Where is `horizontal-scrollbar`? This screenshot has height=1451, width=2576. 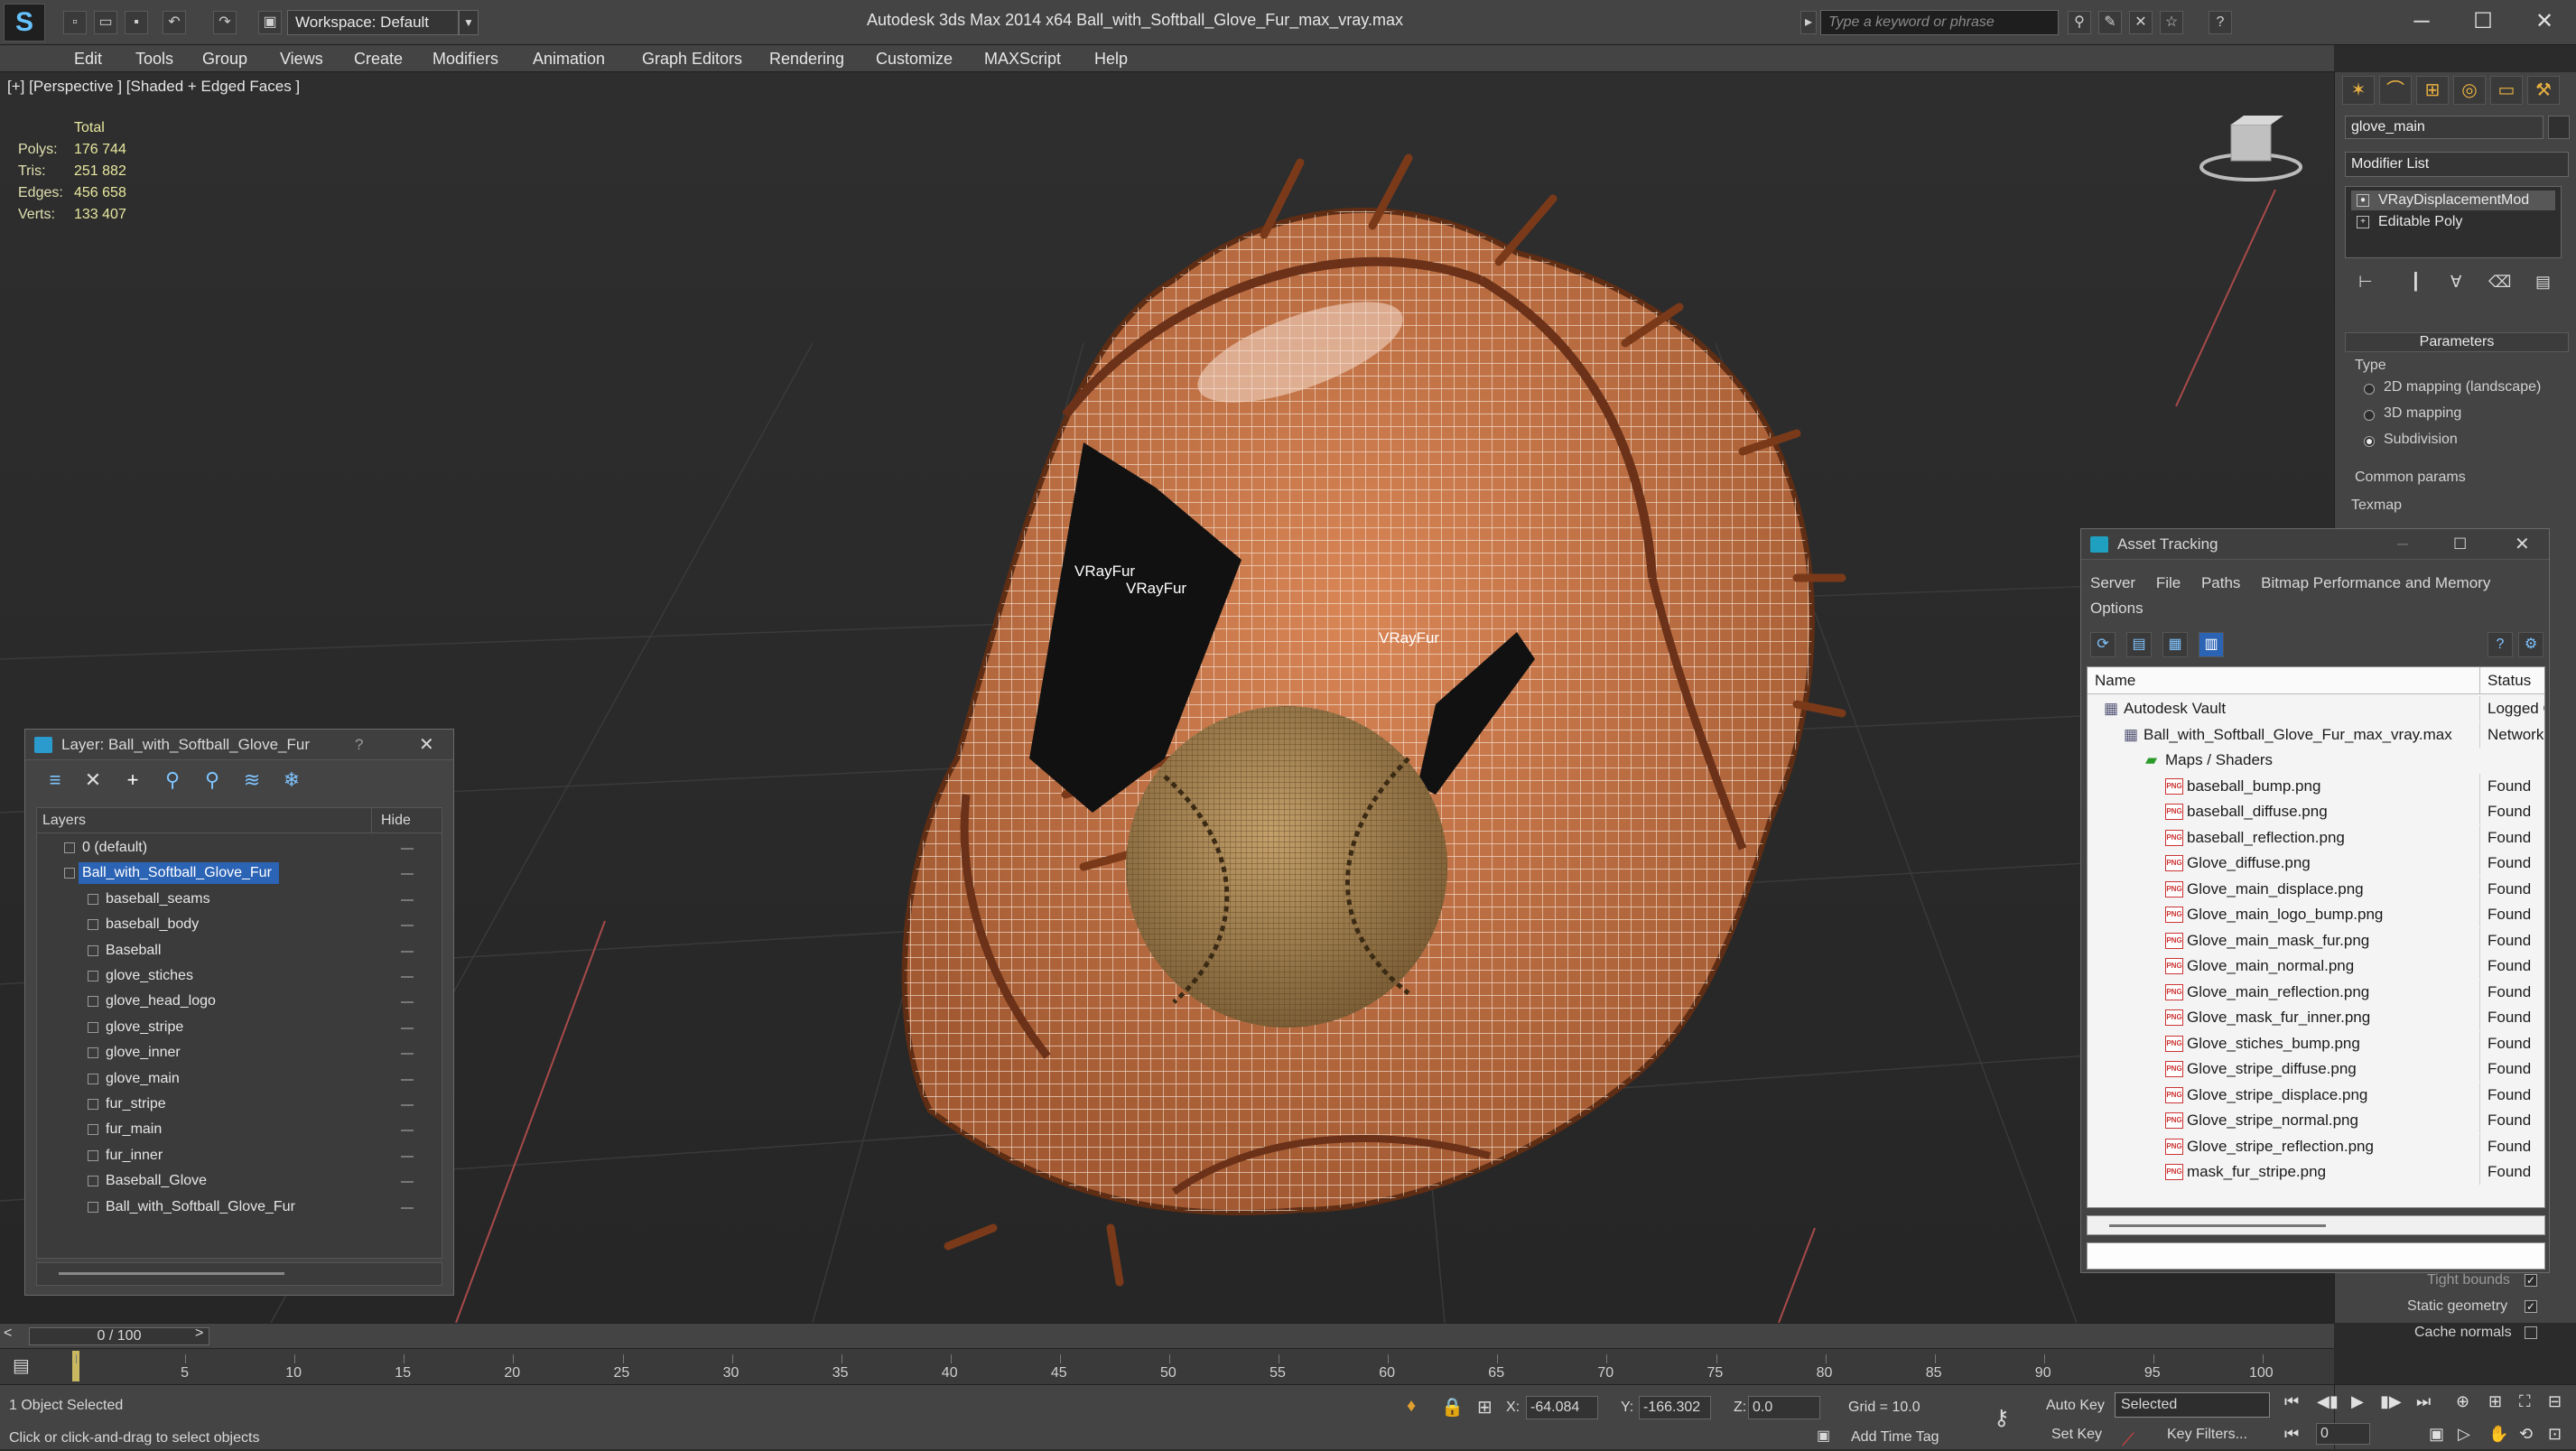
horizontal-scrollbar is located at coordinates (239, 1274).